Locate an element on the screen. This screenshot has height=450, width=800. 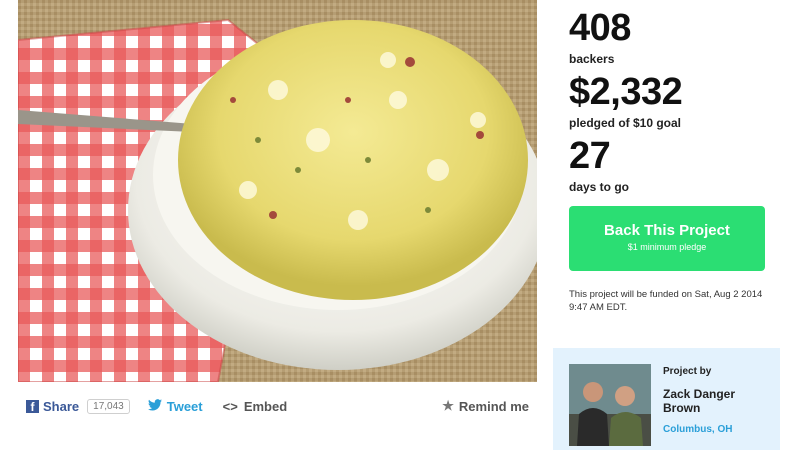
tweet-button: Tweet is located at coordinates (175, 406).